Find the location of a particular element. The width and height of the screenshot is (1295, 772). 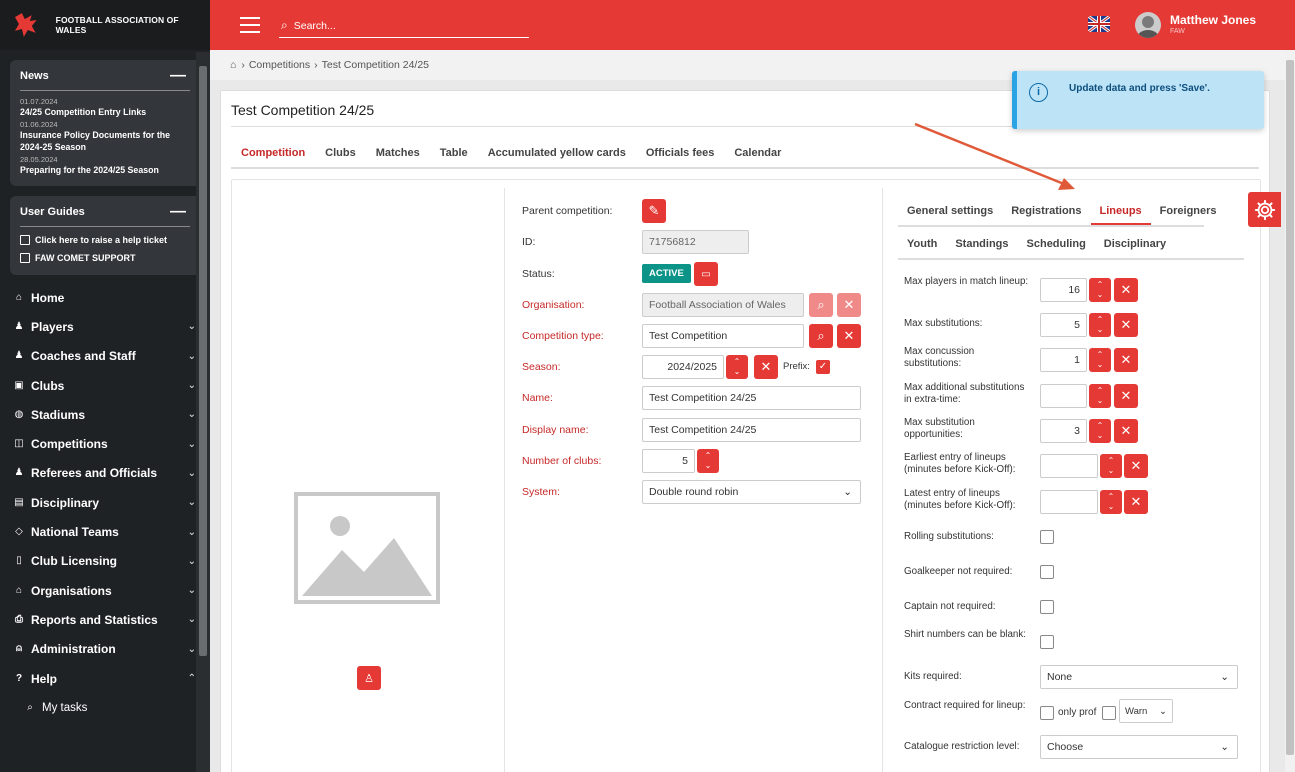

warn-select: Warn ⌄ is located at coordinates (1146, 711).